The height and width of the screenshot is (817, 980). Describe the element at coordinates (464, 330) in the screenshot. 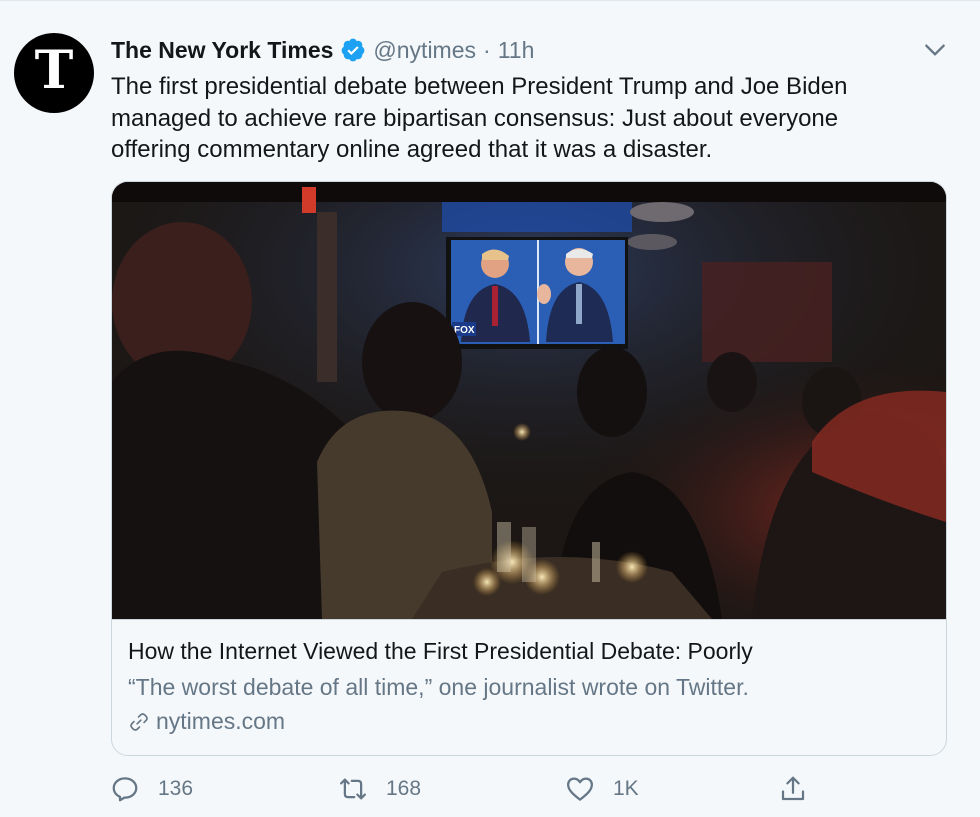

I see `tv-network-label: FOX` at that location.